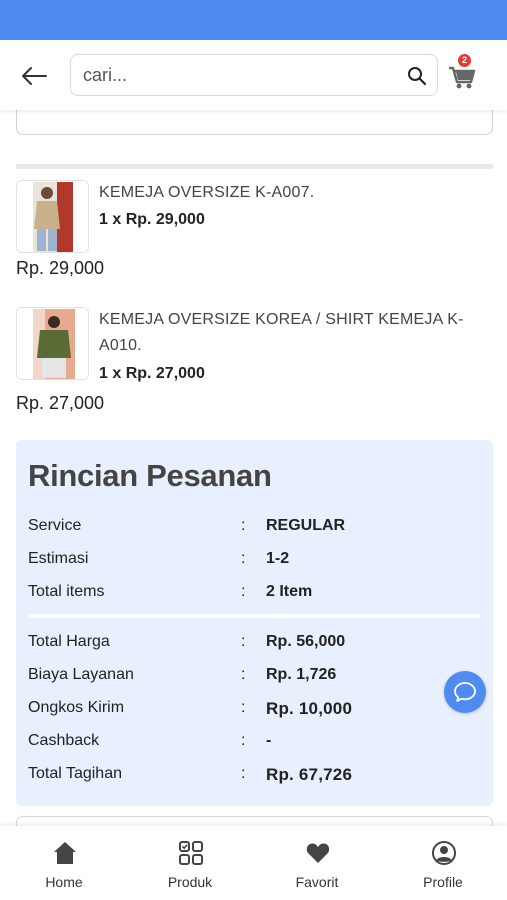 The image size is (507, 900). I want to click on nav-label: Favorit, so click(317, 882).